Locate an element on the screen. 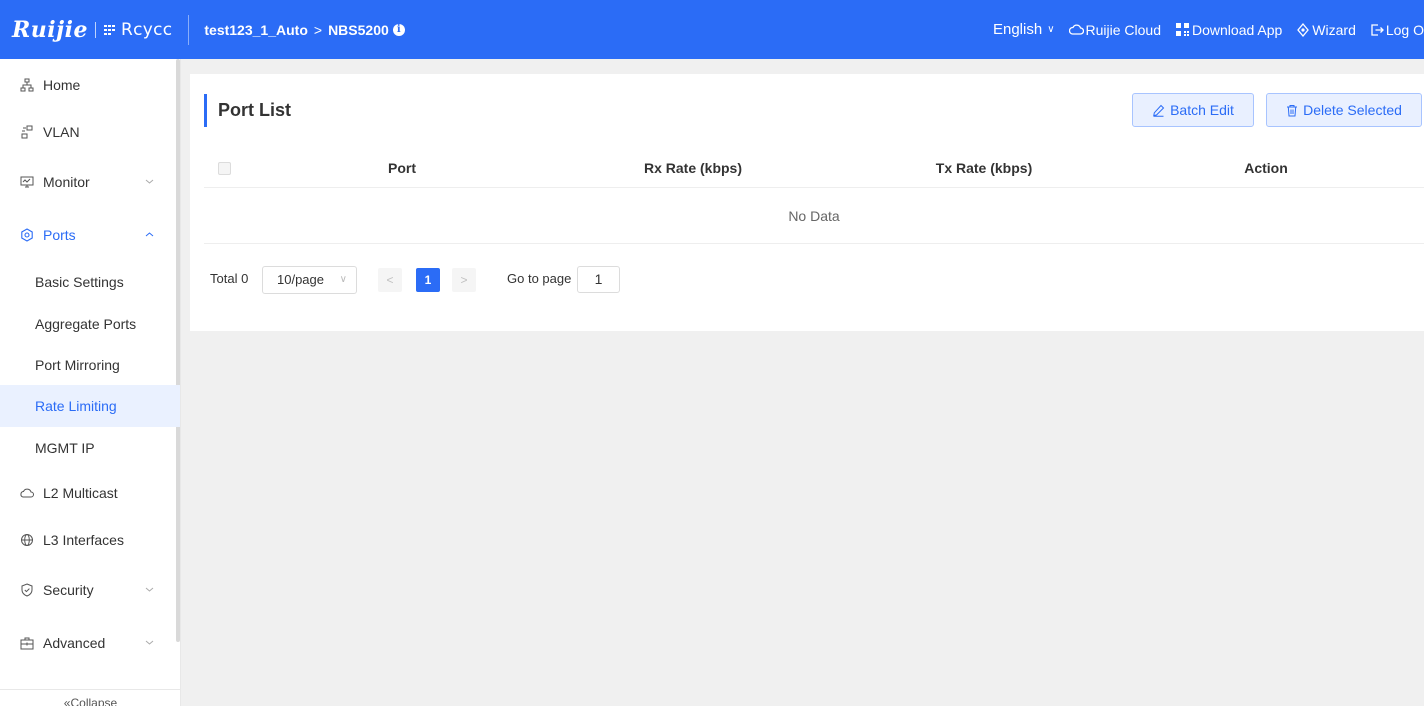 The height and width of the screenshot is (706, 1424). page-size-value: 10/page is located at coordinates (300, 279).